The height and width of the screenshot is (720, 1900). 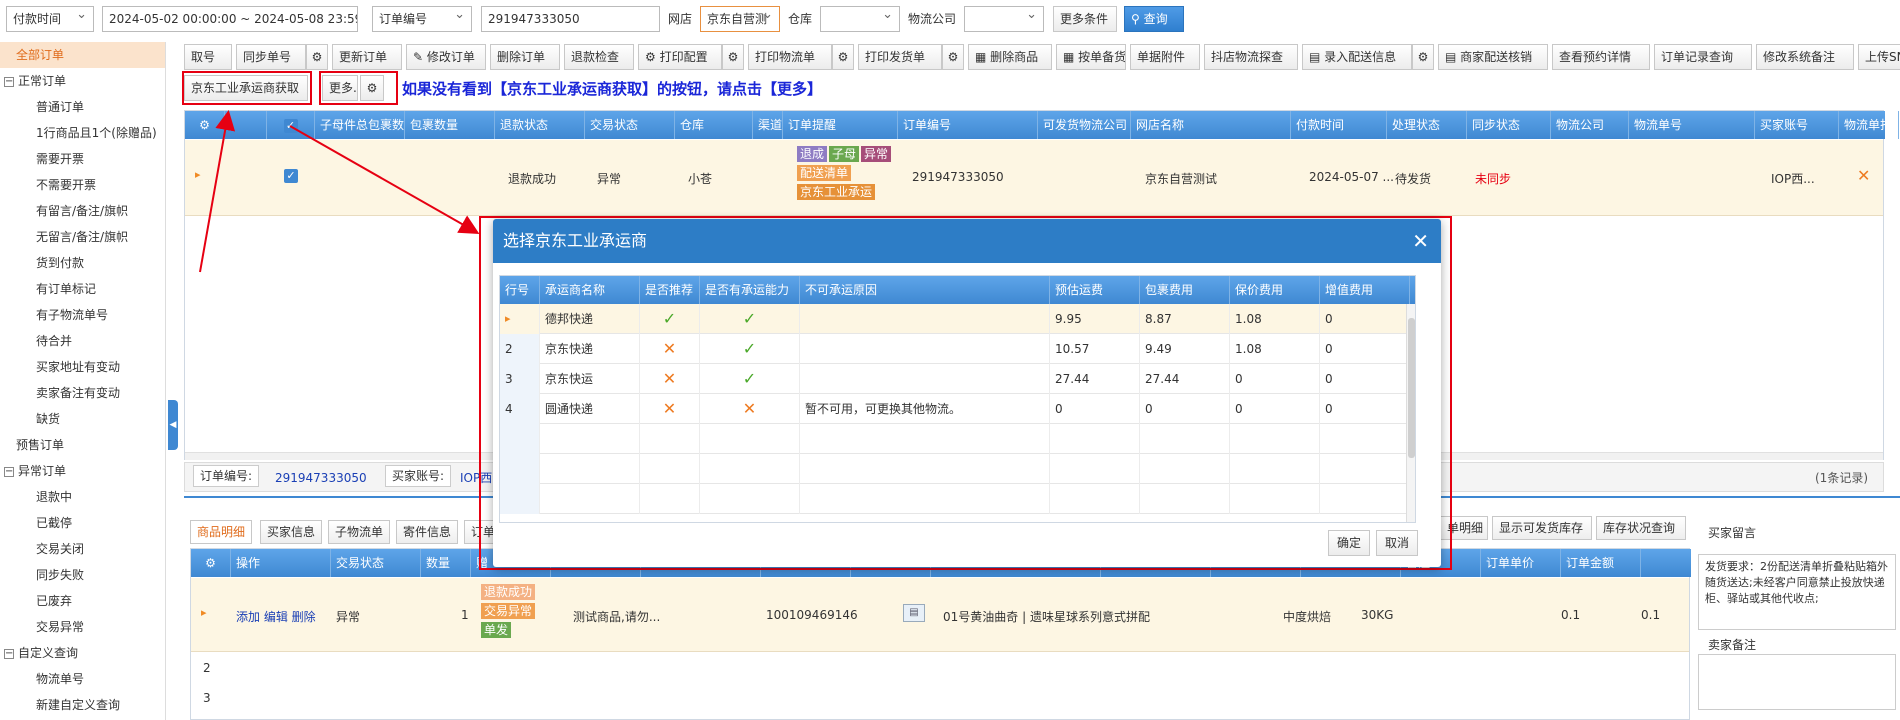 What do you see at coordinates (590, 290) in the screenshot?
I see `carrier-column-header: 承运商名称` at bounding box center [590, 290].